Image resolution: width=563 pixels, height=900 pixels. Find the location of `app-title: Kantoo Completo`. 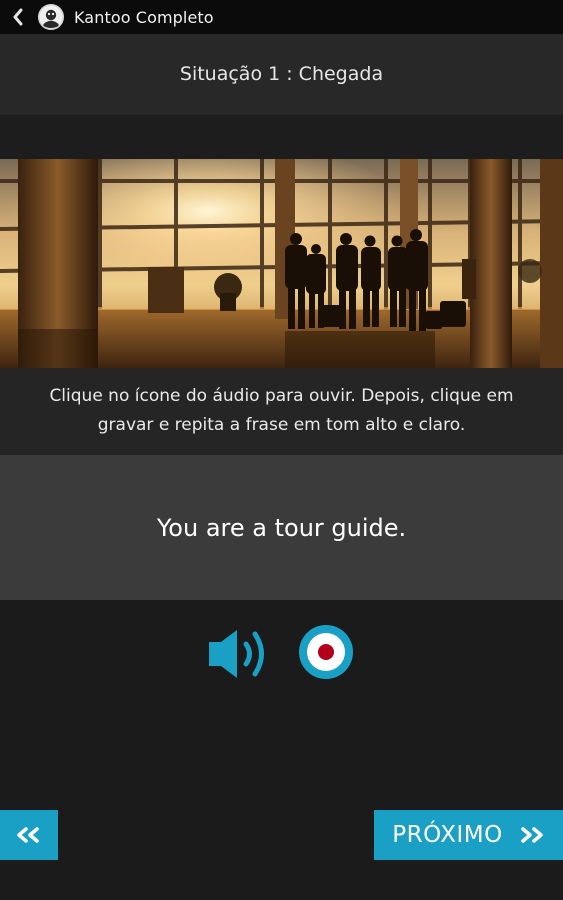

app-title: Kantoo Completo is located at coordinates (144, 17).